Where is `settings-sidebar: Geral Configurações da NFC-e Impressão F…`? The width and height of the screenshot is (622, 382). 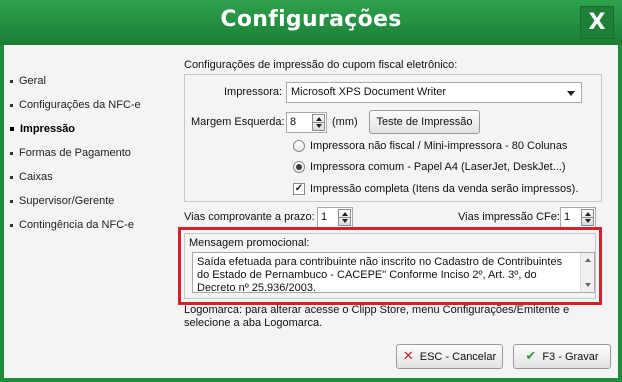
settings-sidebar: Geral Configurações da NFC-e Impressão F… is located at coordinates (90, 153).